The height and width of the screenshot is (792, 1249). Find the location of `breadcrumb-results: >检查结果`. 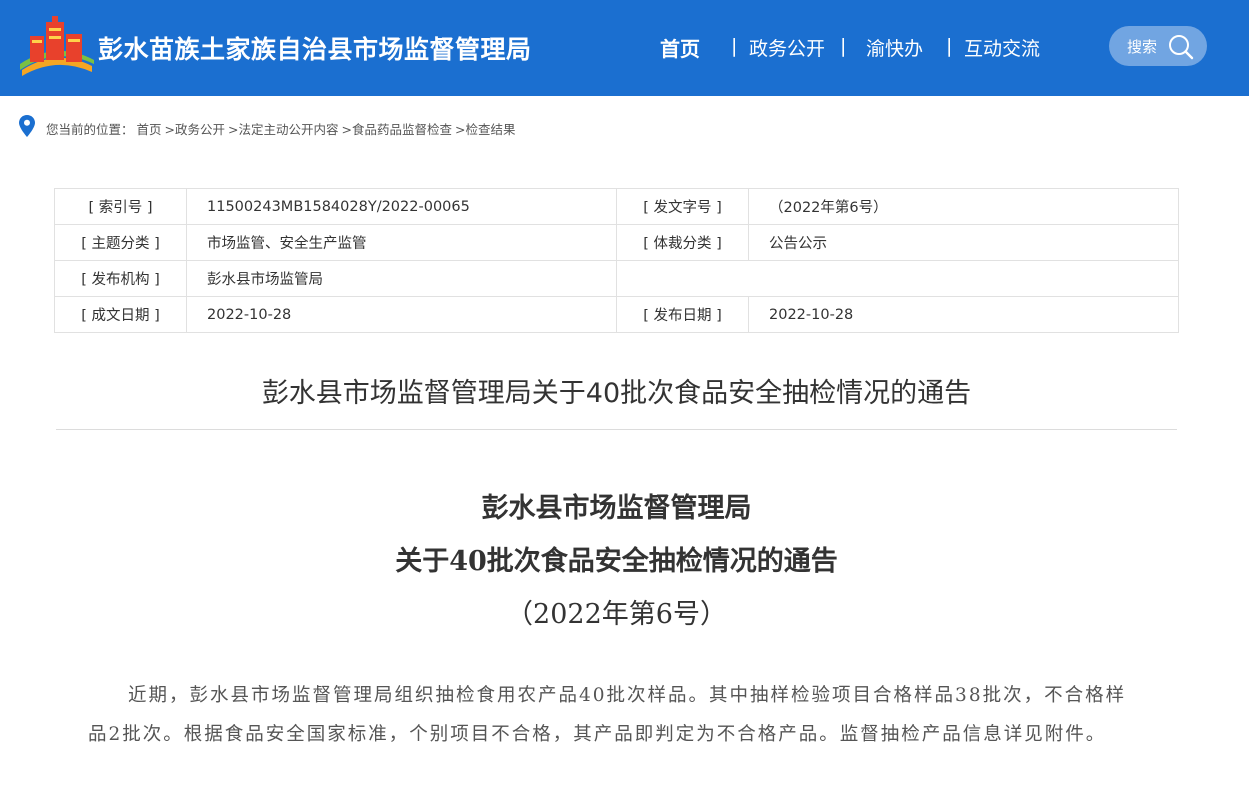

breadcrumb-results: >检查结果 is located at coordinates (485, 129).